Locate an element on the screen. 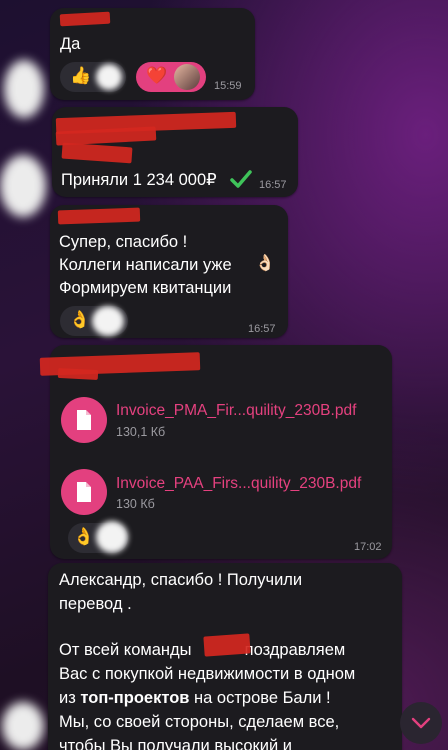  scroll-to-bottom-button is located at coordinates (421, 723).